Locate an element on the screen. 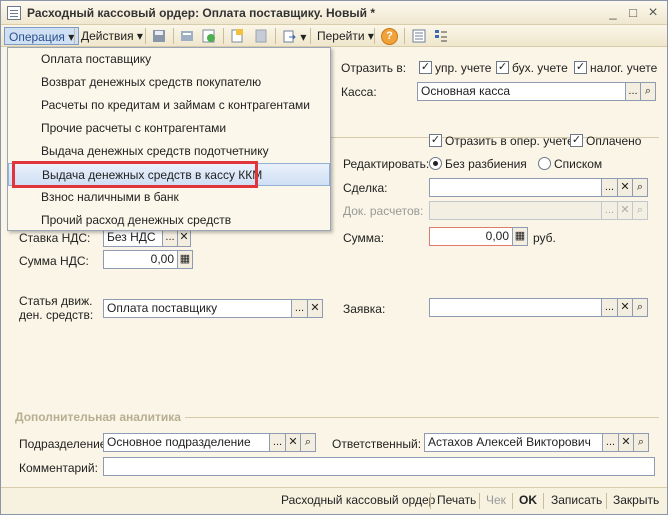 The height and width of the screenshot is (515, 668). rko-print-button: Расходный кассовый ордер is located at coordinates (358, 500).